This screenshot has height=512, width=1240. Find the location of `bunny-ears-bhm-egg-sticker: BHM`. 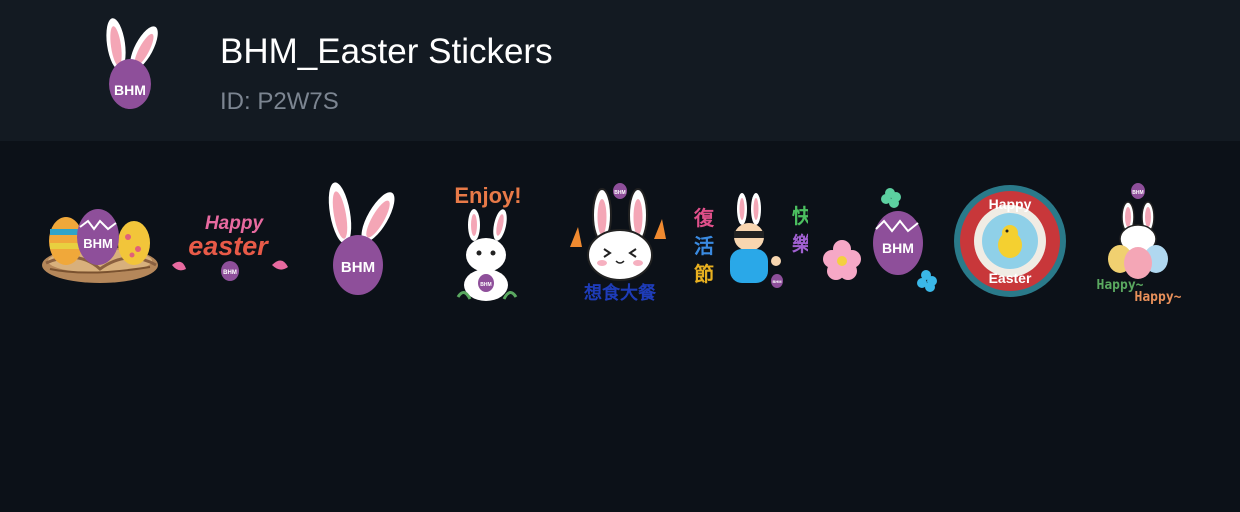

bunny-ears-bhm-egg-sticker: BHM is located at coordinates (360, 242).